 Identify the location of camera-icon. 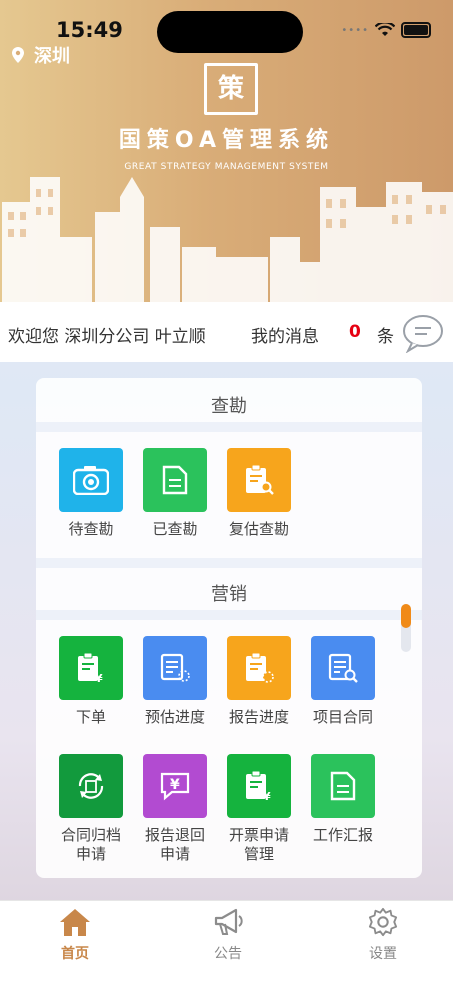
(91, 480).